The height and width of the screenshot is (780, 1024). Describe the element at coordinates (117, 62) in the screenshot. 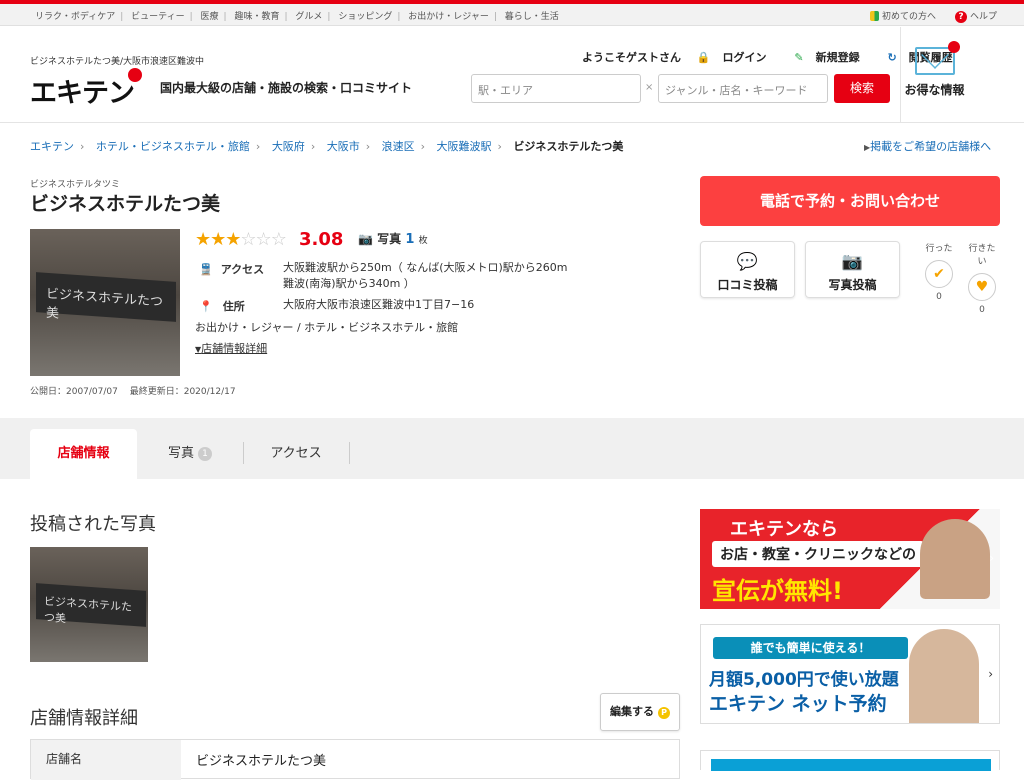

I see `page-subtitle: ビジネスホテルたつ美/大阪市浪速区難波中` at that location.